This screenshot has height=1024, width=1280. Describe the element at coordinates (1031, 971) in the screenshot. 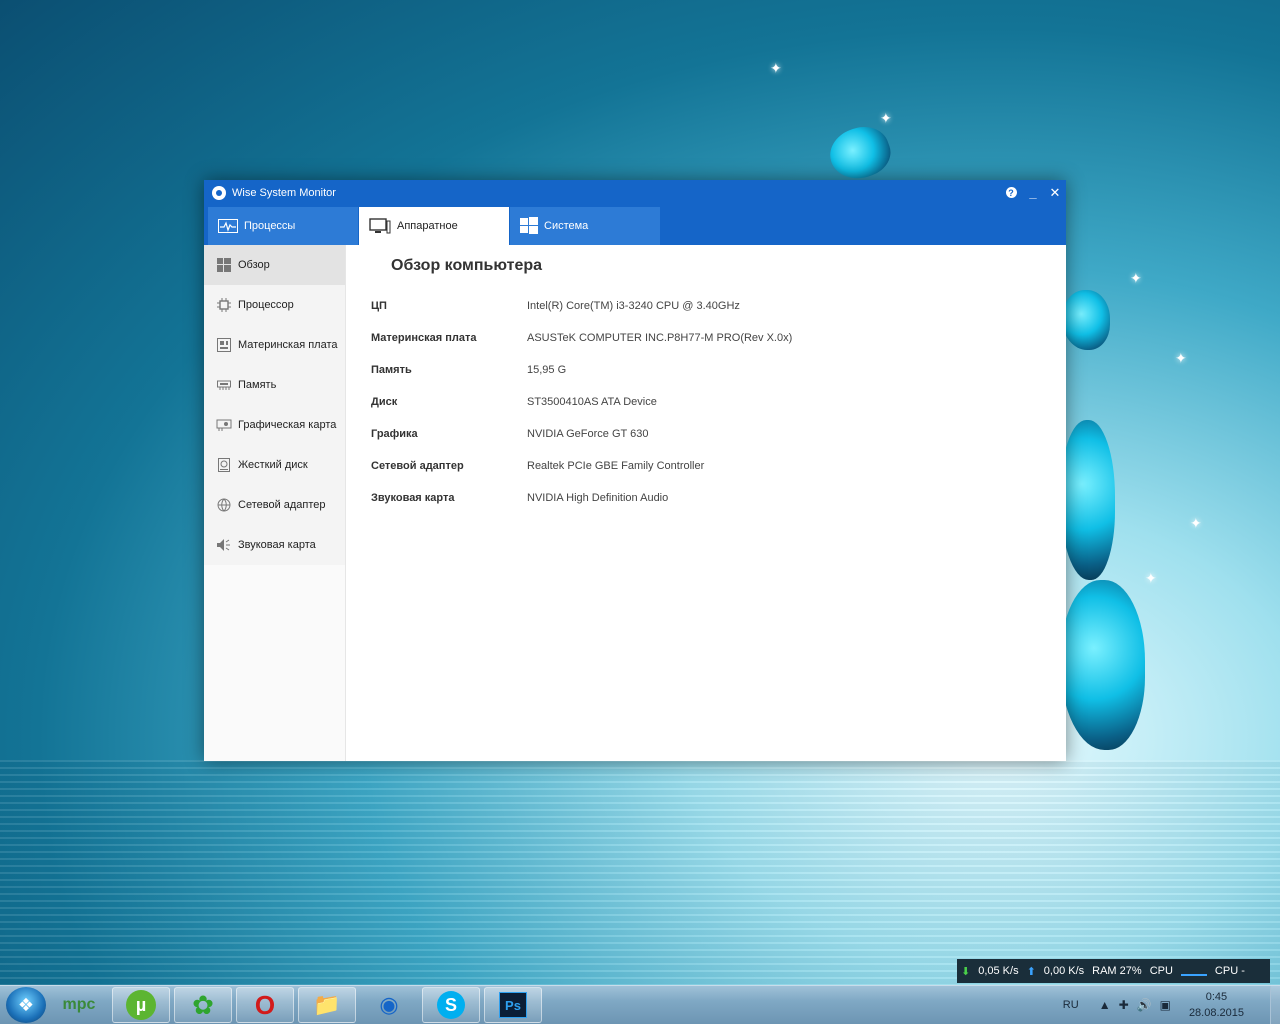

I see `upload-arrow-icon: ⬆` at that location.